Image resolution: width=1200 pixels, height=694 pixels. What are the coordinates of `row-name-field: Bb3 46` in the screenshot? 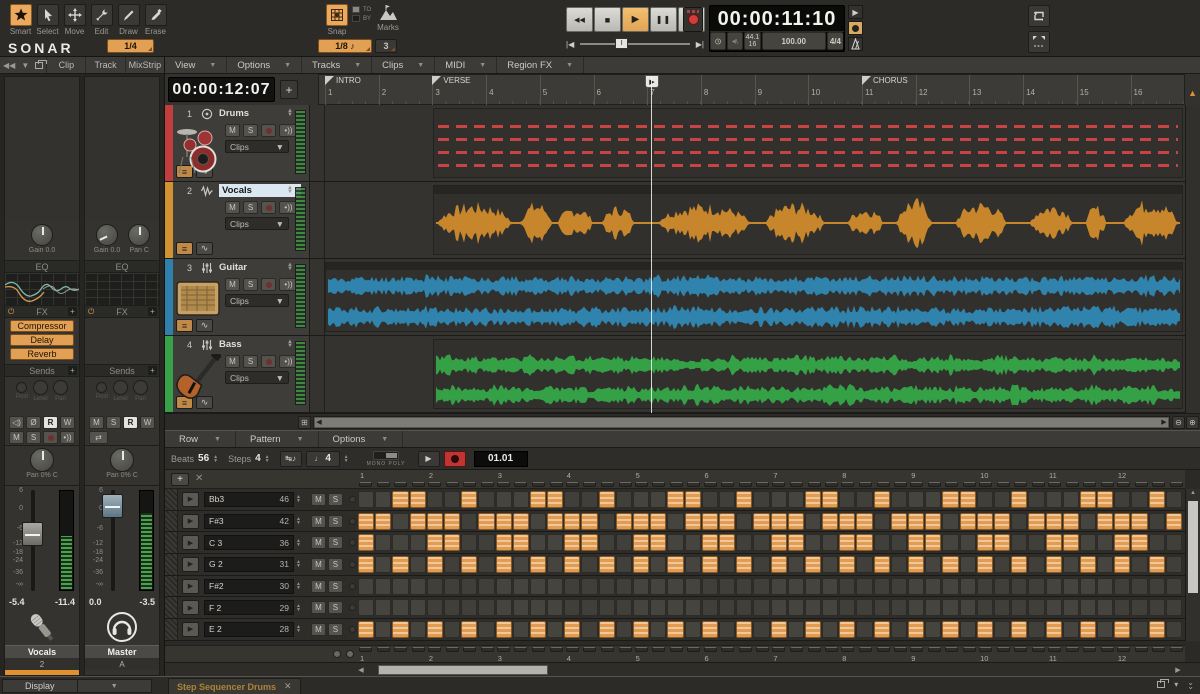 It's located at (249, 499).